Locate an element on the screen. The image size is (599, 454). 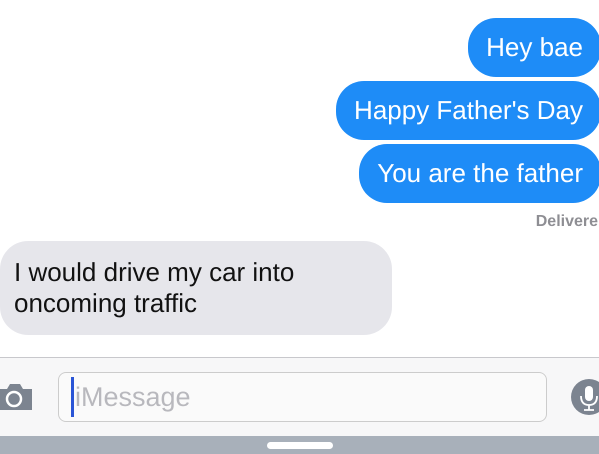
received-message-bubble: I would drive my car into oncoming traffic is located at coordinates (196, 288).